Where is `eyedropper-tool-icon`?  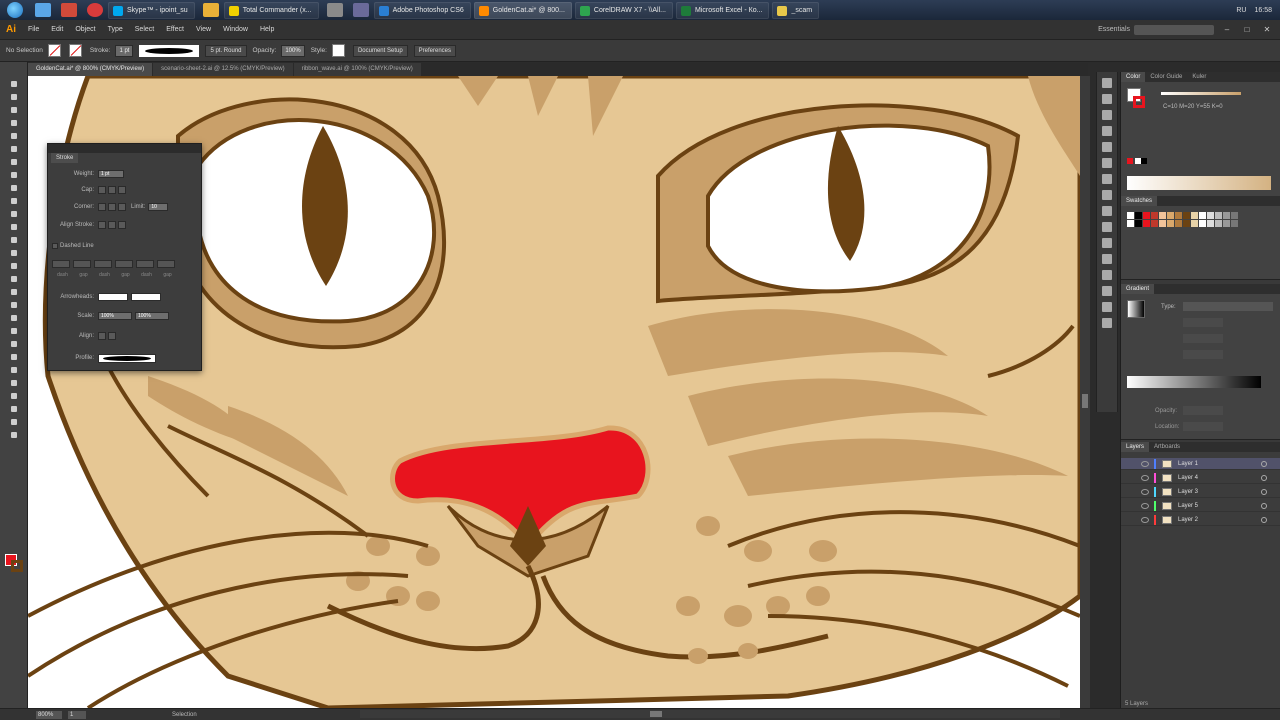 eyedropper-tool-icon is located at coordinates (14, 344).